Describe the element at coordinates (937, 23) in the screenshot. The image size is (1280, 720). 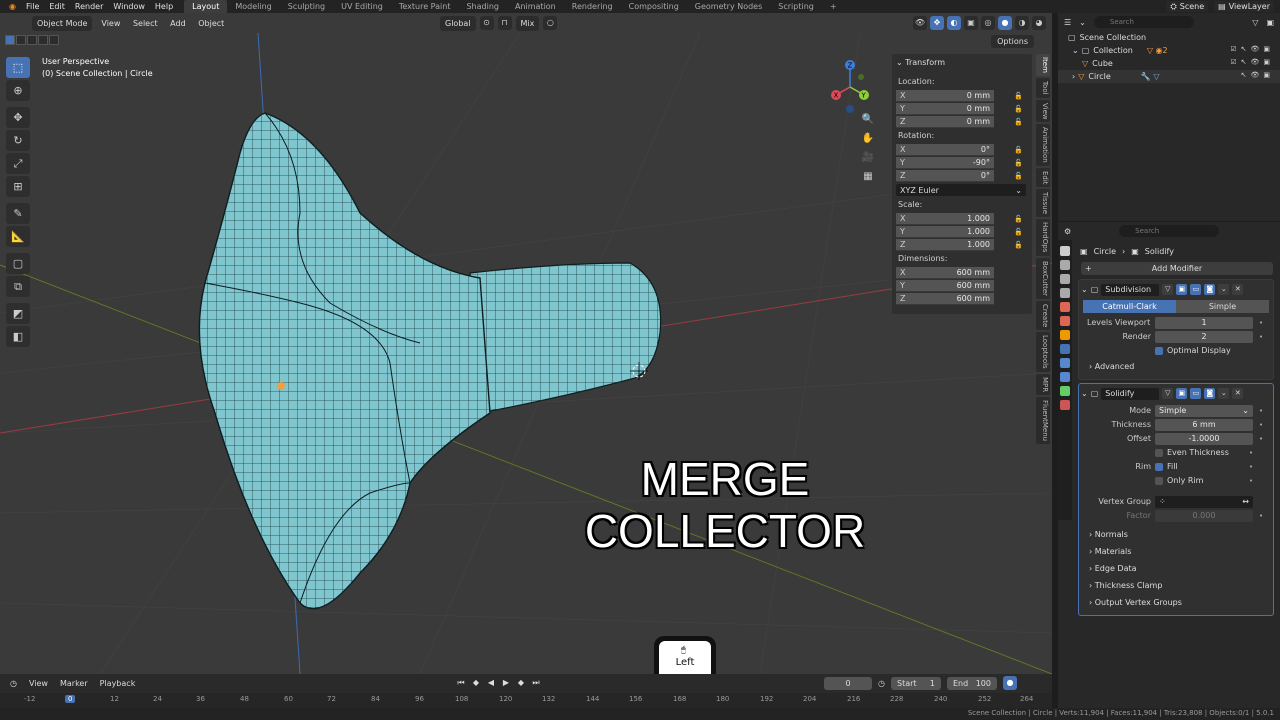
I see `gizmo-toggle-icon: ✥` at that location.